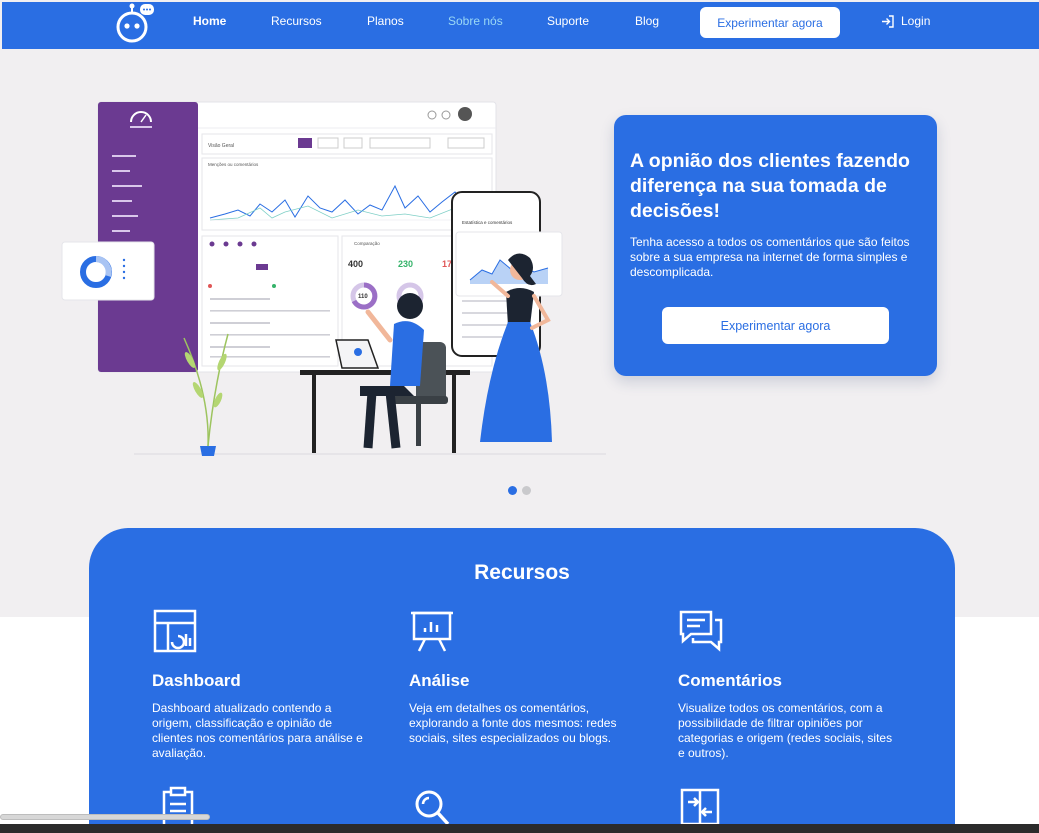  I want to click on nav-sobre-nos: Sobre nós, so click(475, 21).